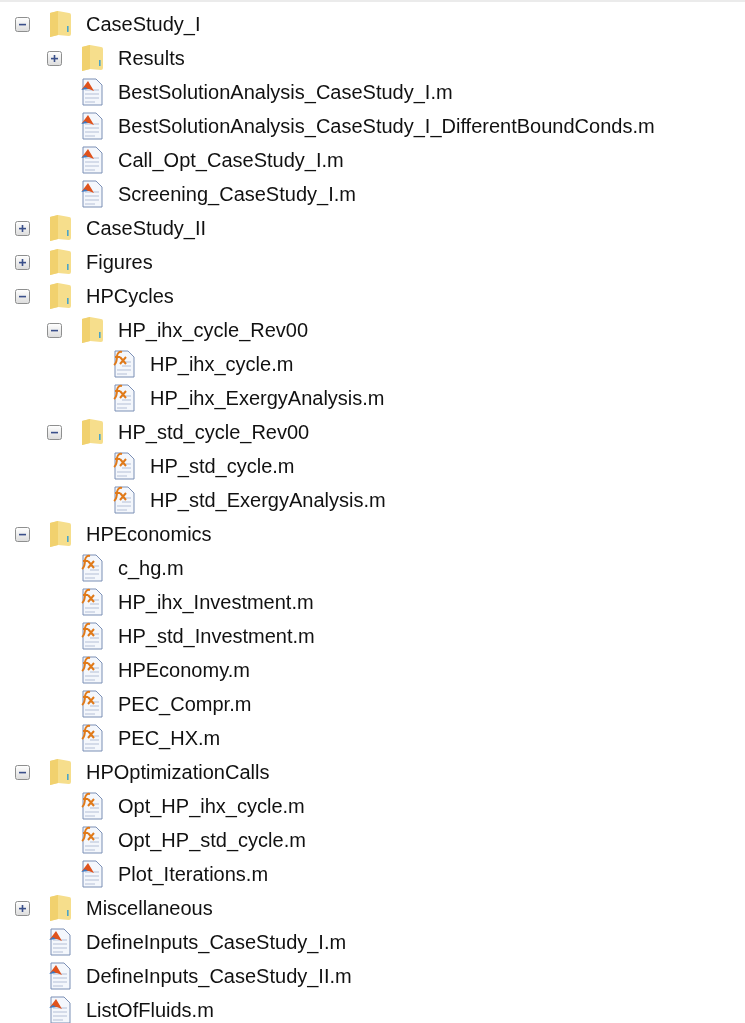 Image resolution: width=745 pixels, height=1023 pixels. What do you see at coordinates (185, 704) in the screenshot?
I see `tree-item: PEC_Compr.m` at bounding box center [185, 704].